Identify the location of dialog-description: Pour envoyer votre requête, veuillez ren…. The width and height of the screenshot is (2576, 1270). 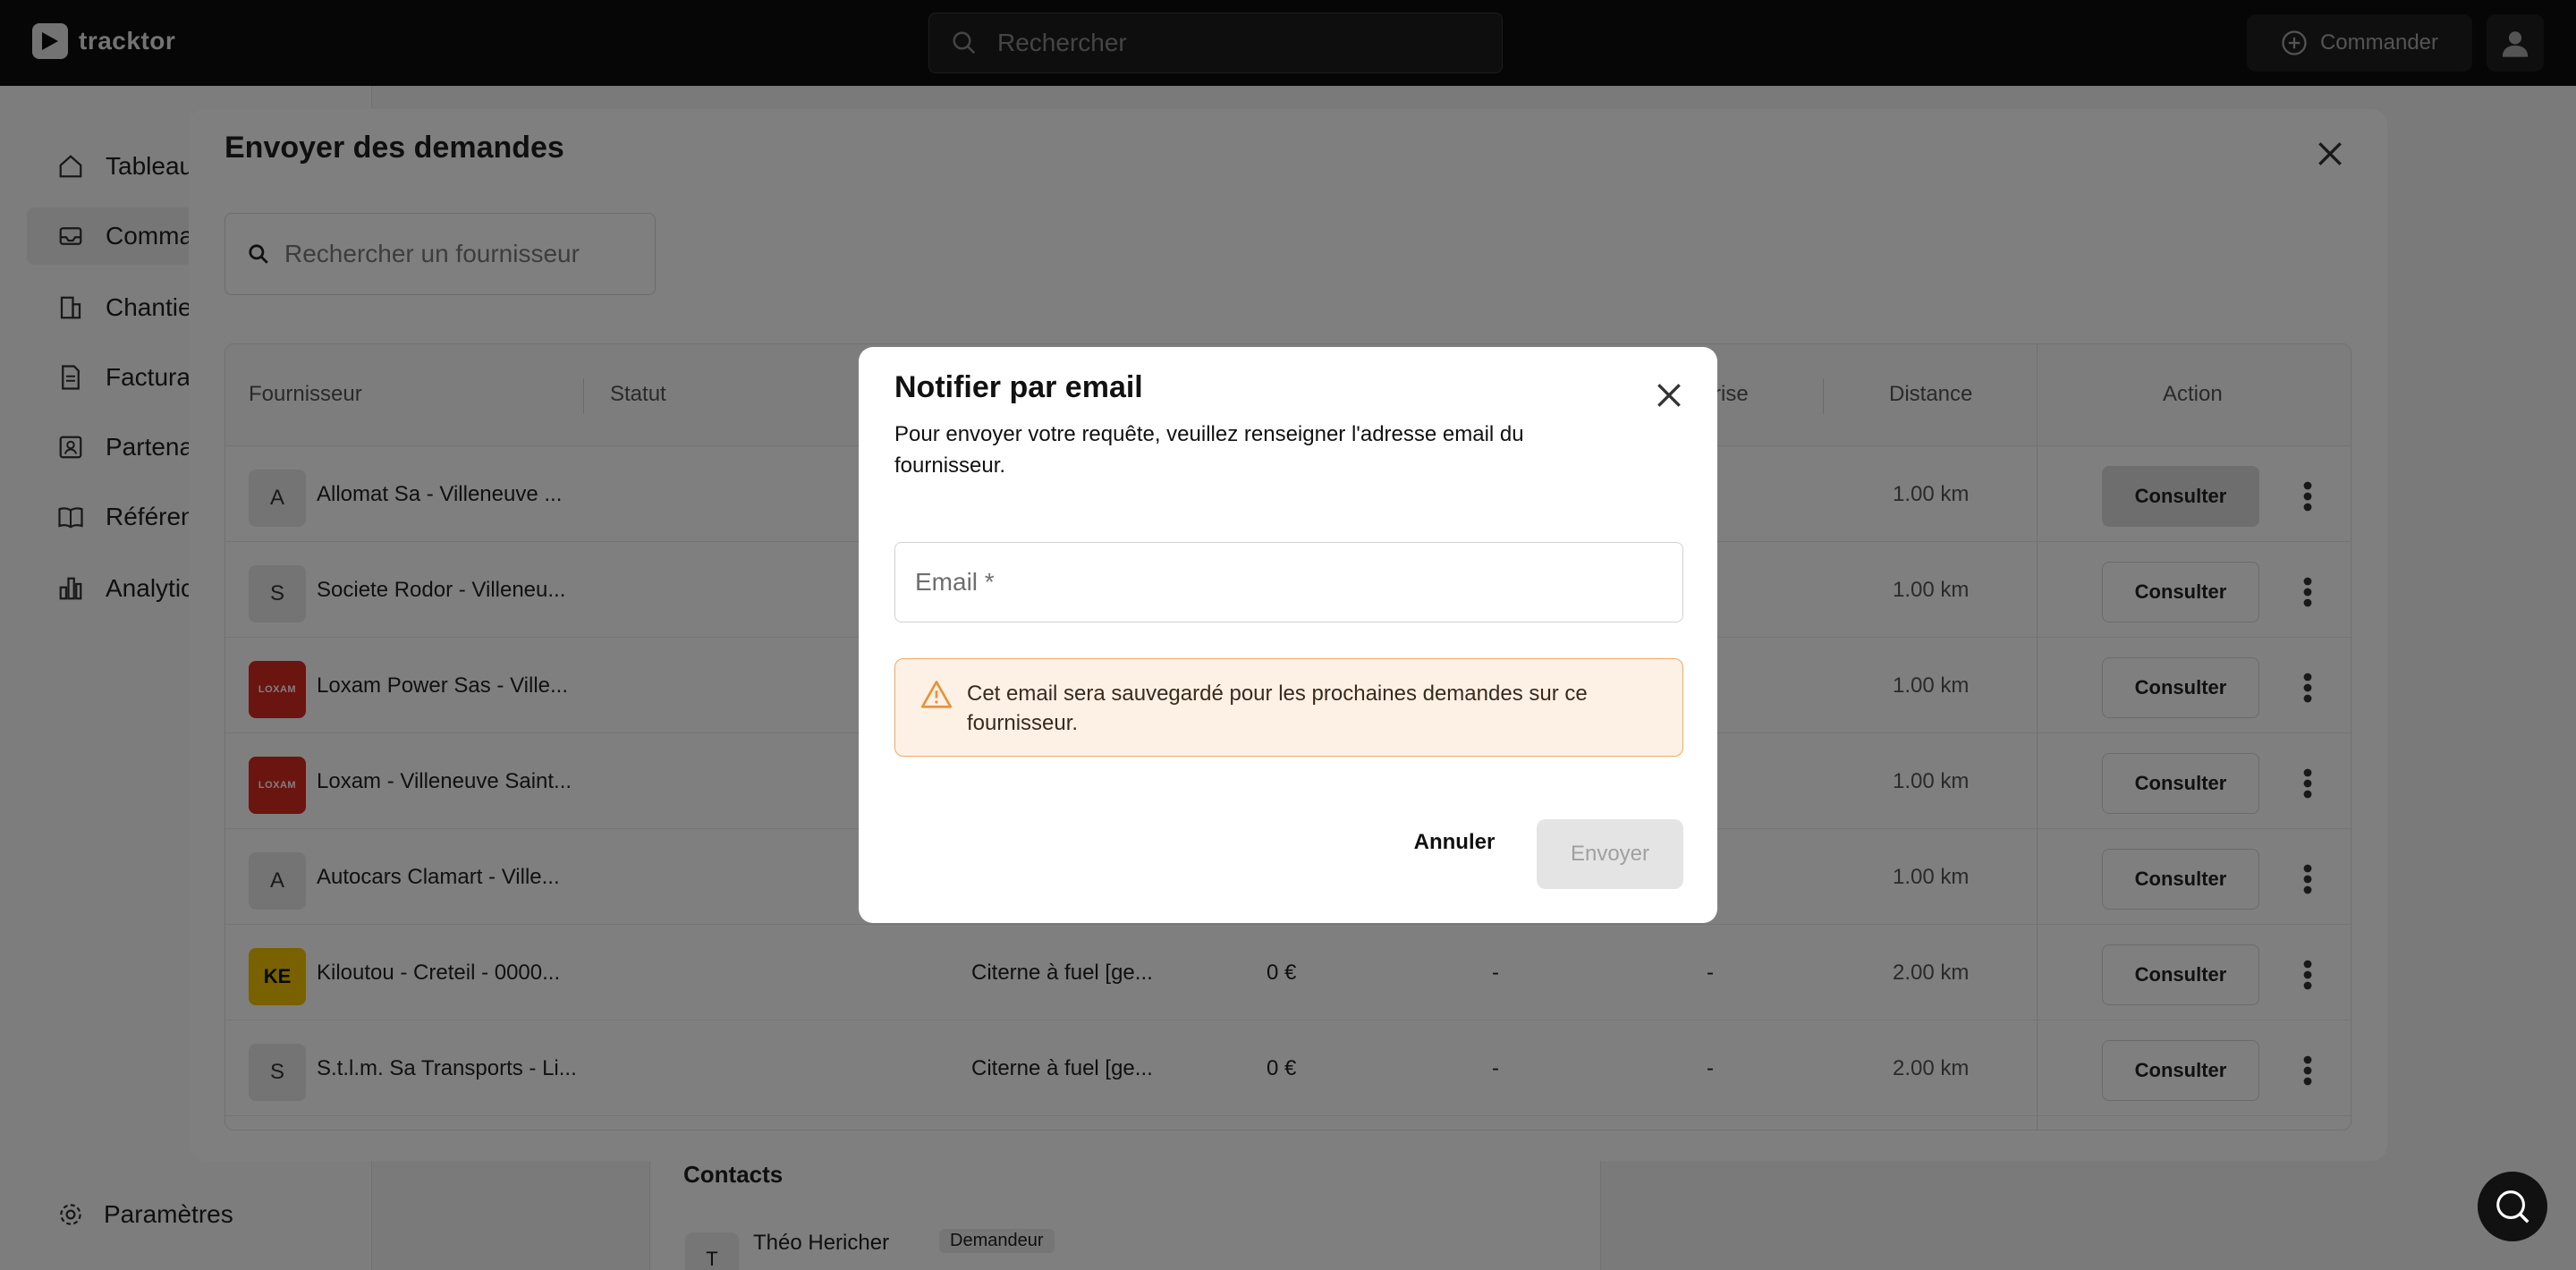
(1209, 450).